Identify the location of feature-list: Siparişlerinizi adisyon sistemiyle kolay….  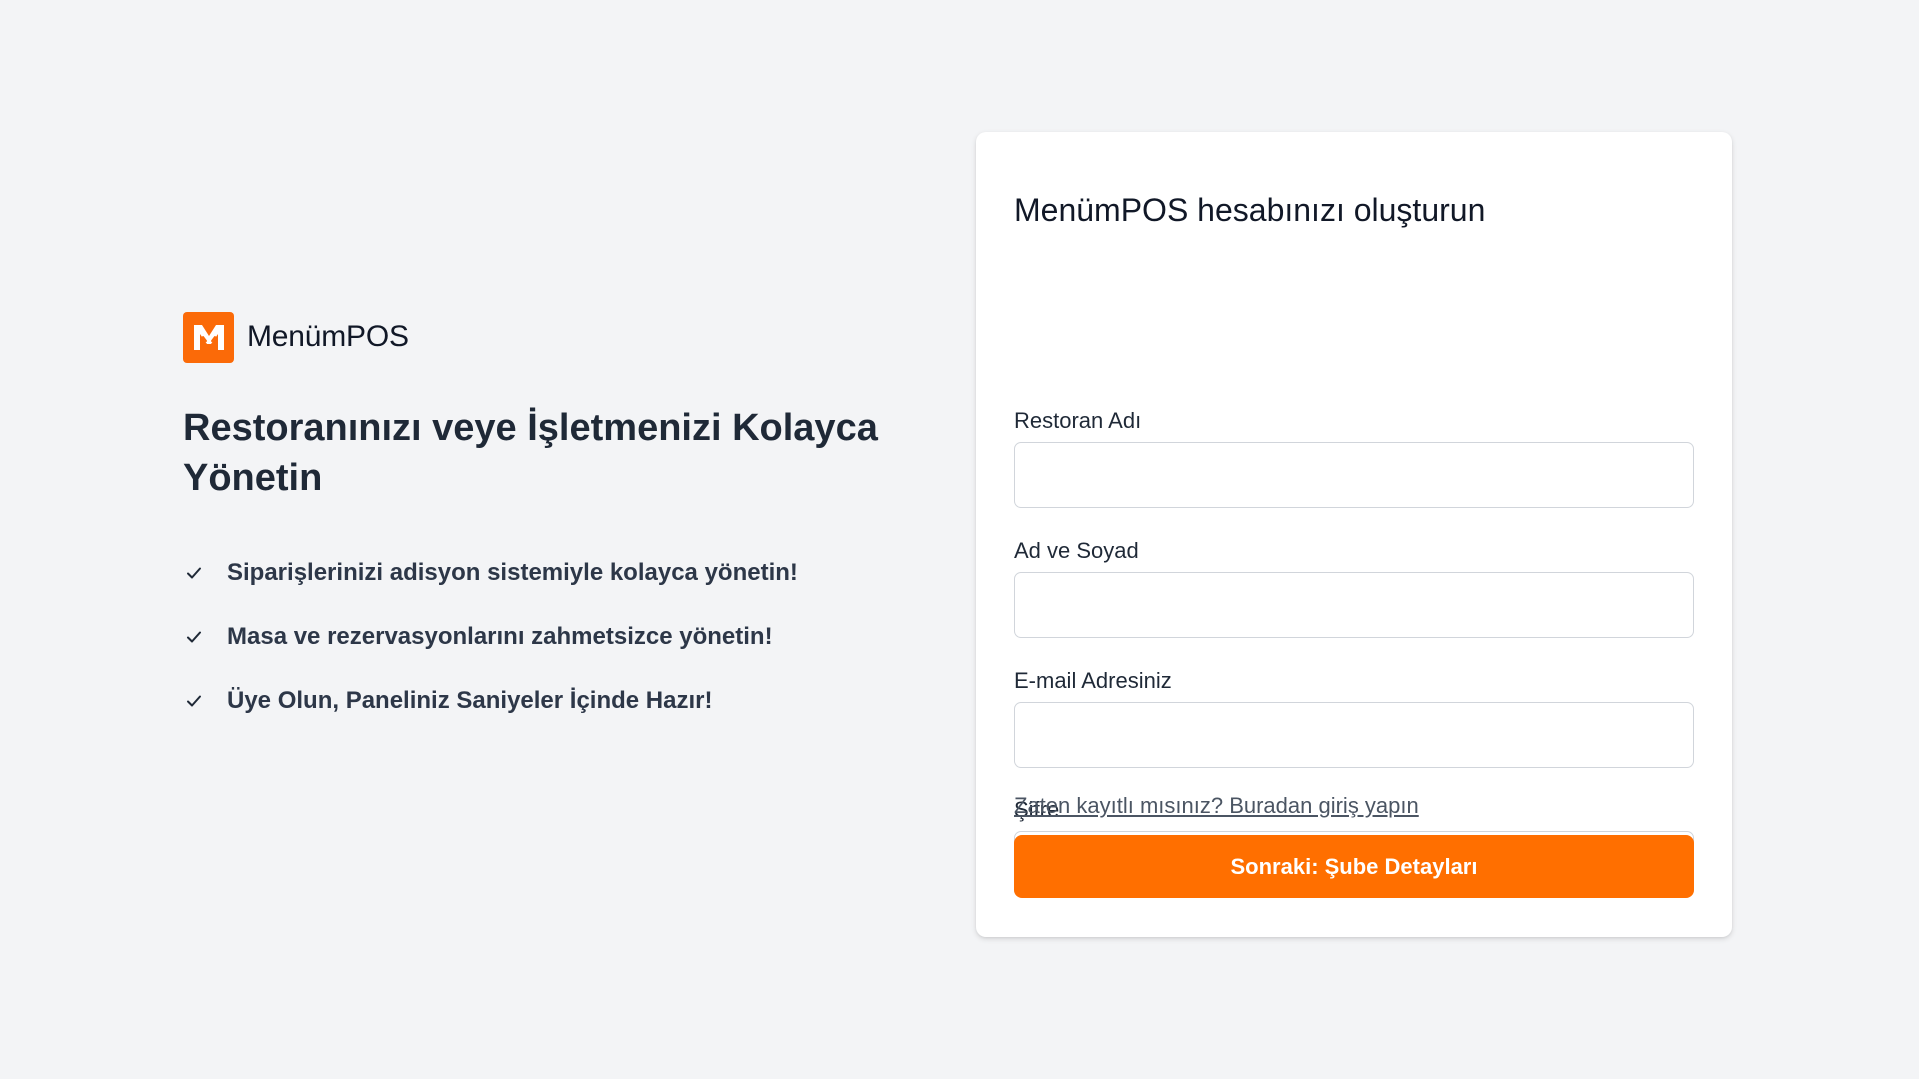
(543, 637).